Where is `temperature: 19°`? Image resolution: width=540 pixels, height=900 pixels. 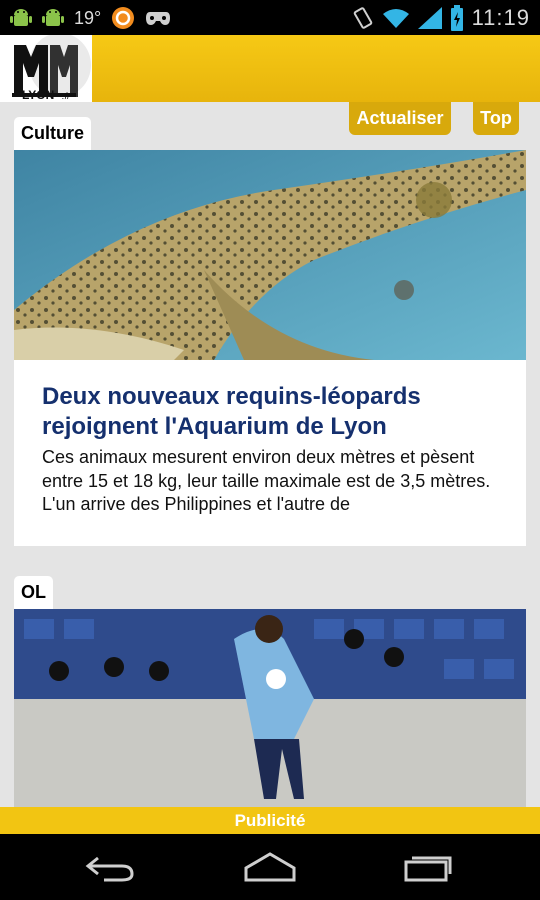
temperature: 19° is located at coordinates (88, 17).